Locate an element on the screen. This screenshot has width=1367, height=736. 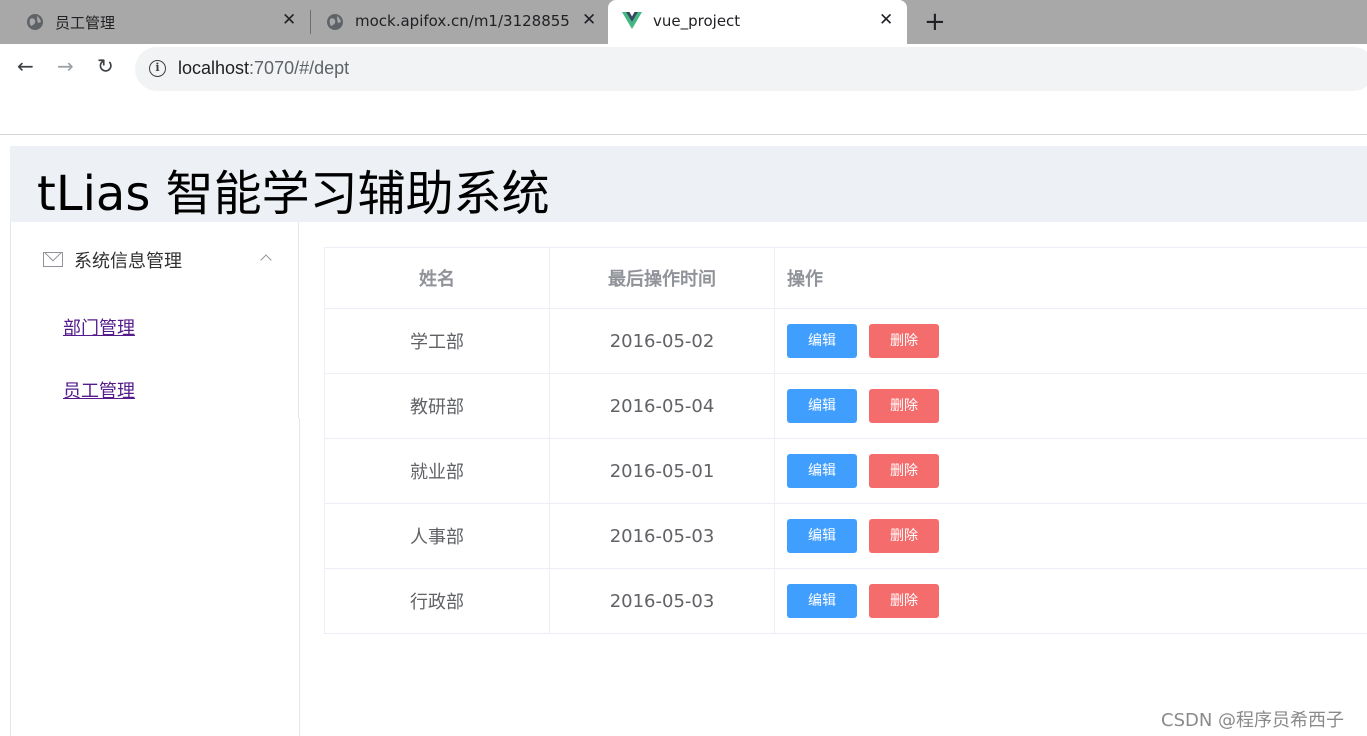
watermark: CSDN @程序员希西子 is located at coordinates (1253, 720).